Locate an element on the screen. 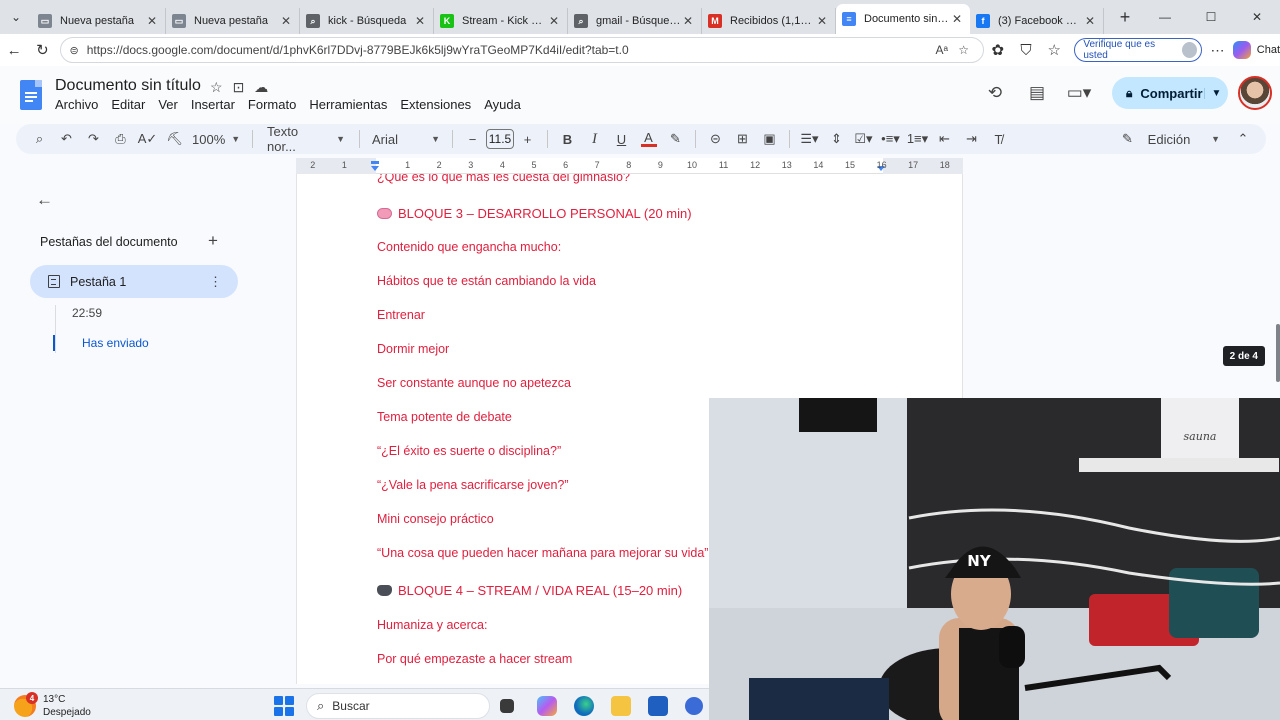 This screenshot has height=720, width=1280. meet-video-icon: ▭▾ is located at coordinates (1079, 93).